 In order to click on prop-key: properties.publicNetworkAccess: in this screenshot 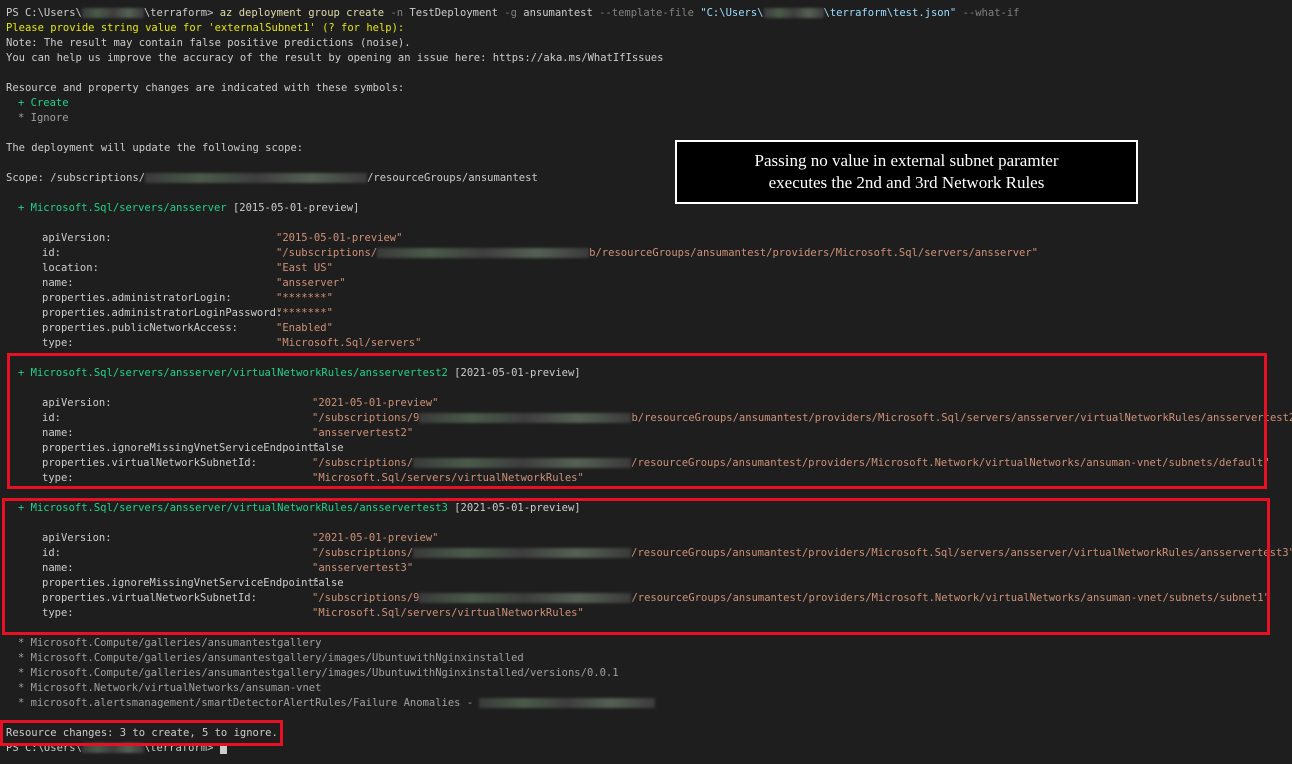, I will do `click(140, 328)`.